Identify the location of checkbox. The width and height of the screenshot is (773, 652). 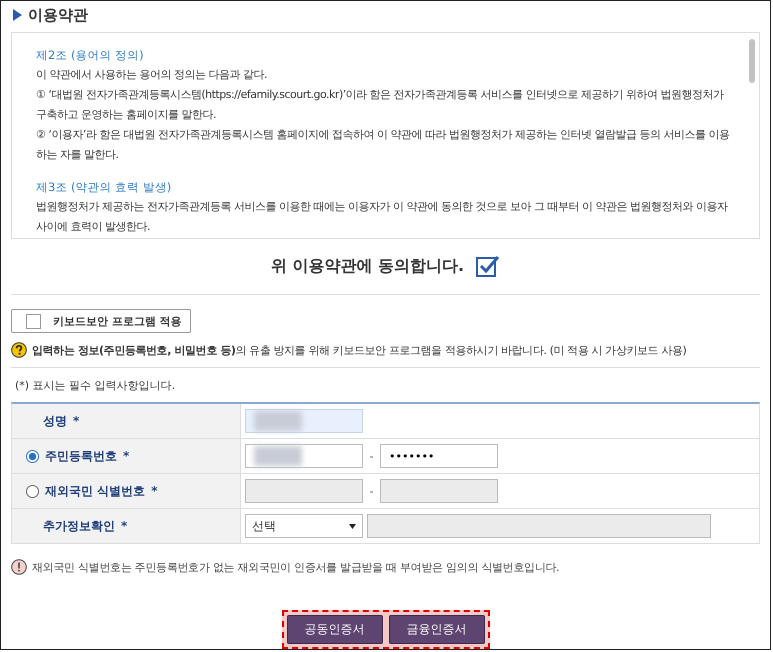
(33, 321).